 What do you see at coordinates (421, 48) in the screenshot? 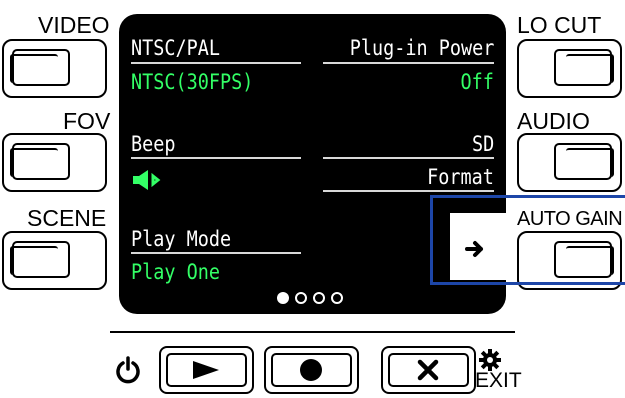
I see `plugin-power-label: Plug-in Power` at bounding box center [421, 48].